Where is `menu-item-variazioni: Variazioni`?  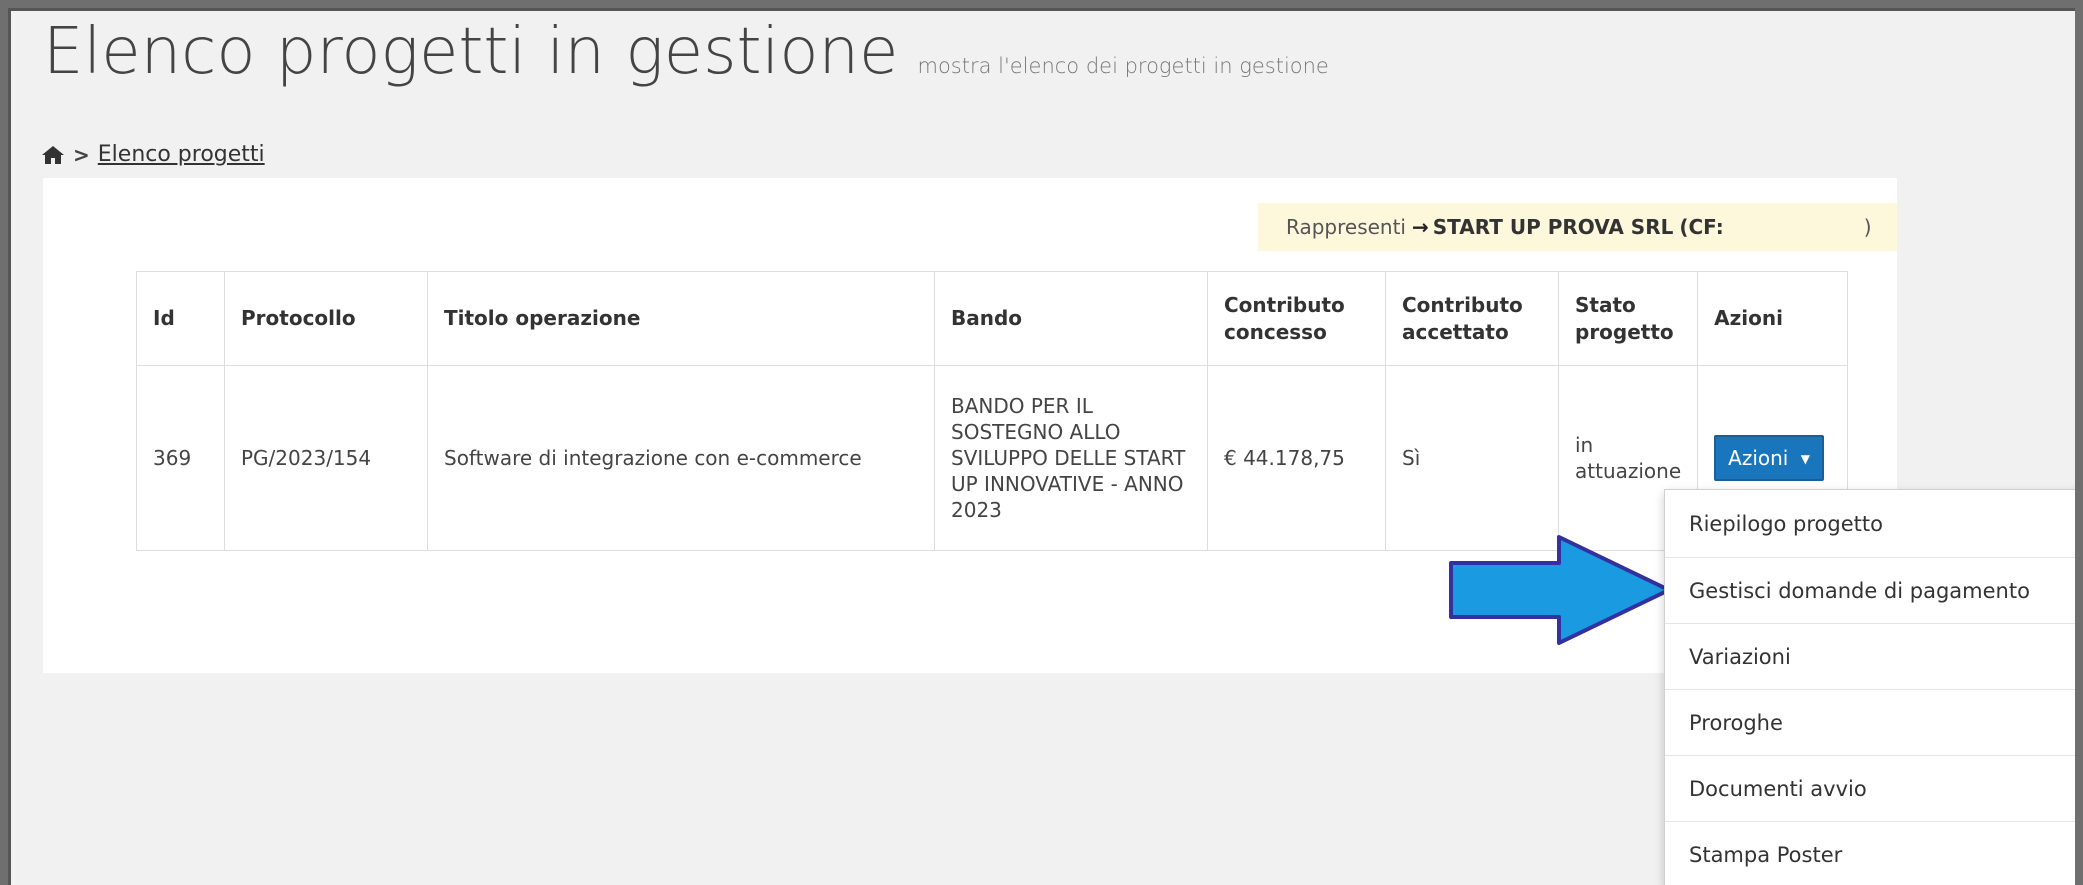 menu-item-variazioni: Variazioni is located at coordinates (1870, 657).